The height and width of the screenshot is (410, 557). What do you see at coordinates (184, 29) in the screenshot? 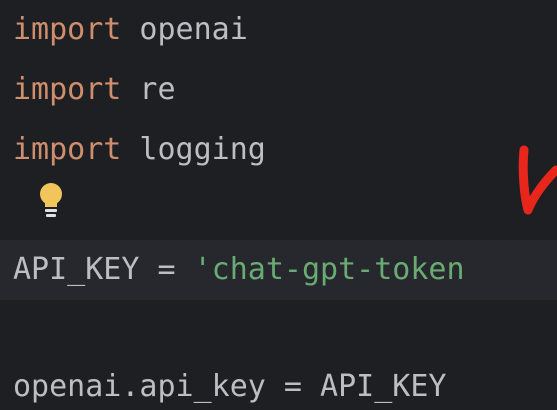
I see `module-name: openai` at bounding box center [184, 29].